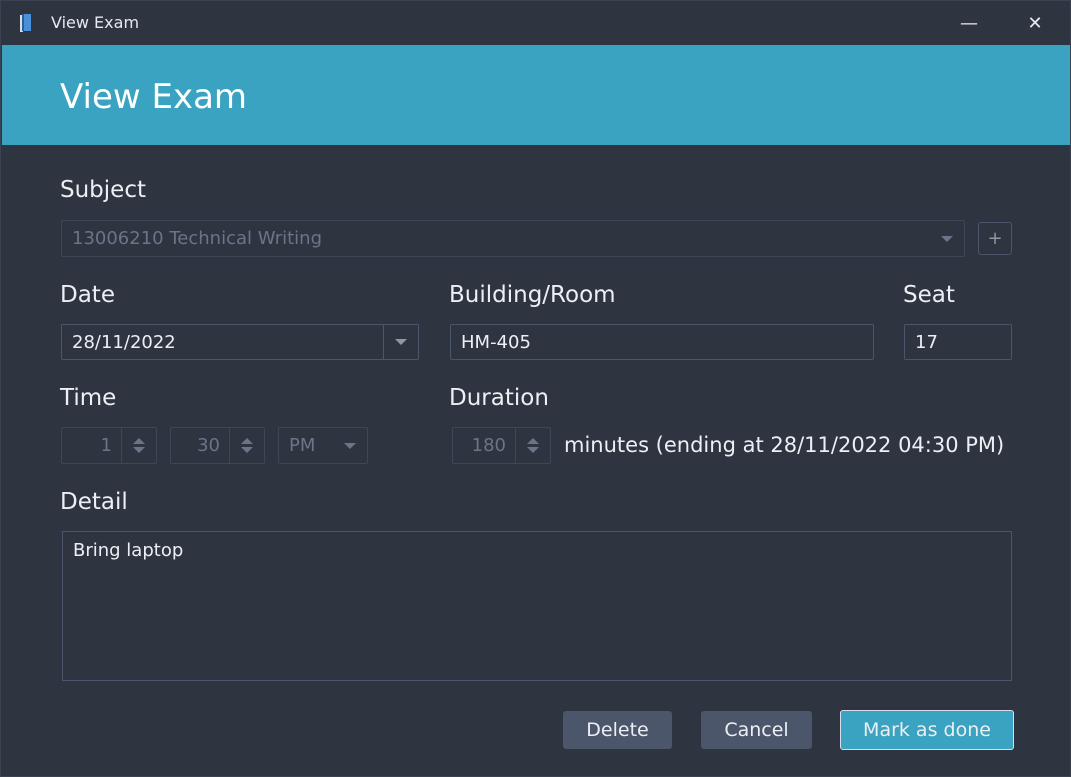 The width and height of the screenshot is (1071, 777). I want to click on hour-value: 1, so click(106, 445).